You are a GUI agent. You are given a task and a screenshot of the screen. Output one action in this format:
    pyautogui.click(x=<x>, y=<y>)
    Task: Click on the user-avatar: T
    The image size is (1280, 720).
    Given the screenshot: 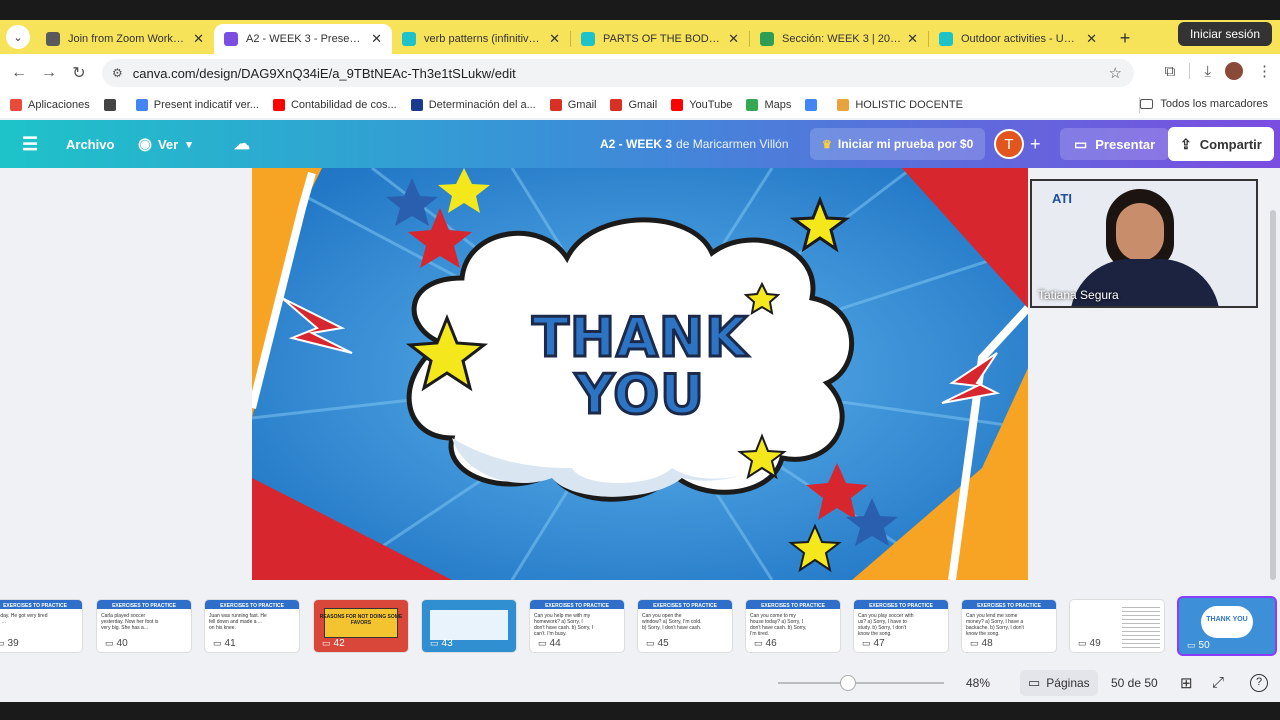 What is the action you would take?
    pyautogui.click(x=1009, y=144)
    